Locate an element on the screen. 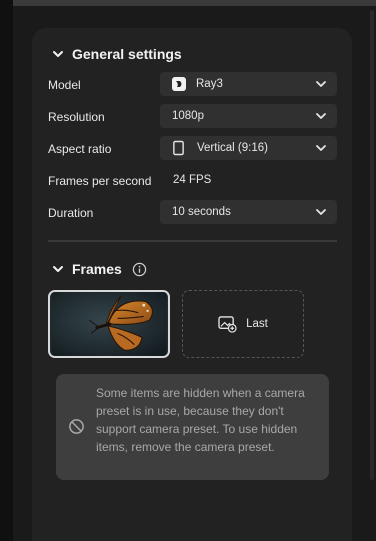  last-frame-label: Last is located at coordinates (257, 324).